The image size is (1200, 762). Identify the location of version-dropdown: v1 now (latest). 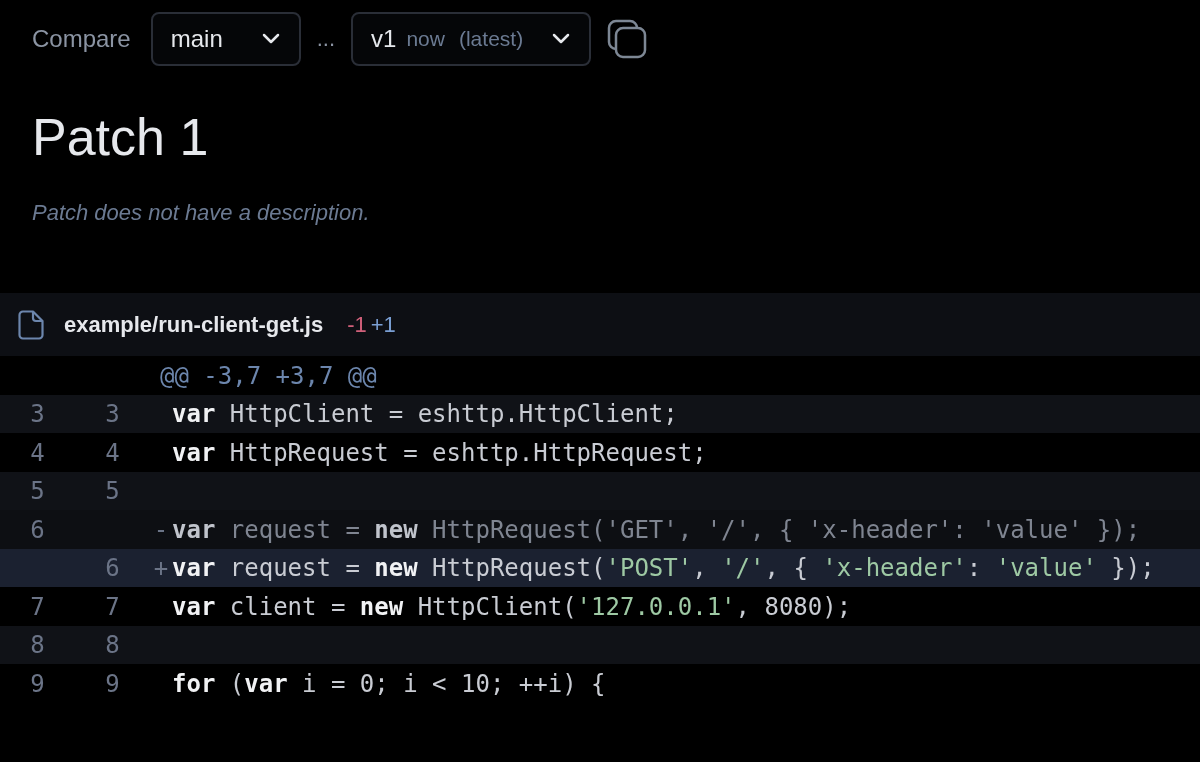
(471, 38).